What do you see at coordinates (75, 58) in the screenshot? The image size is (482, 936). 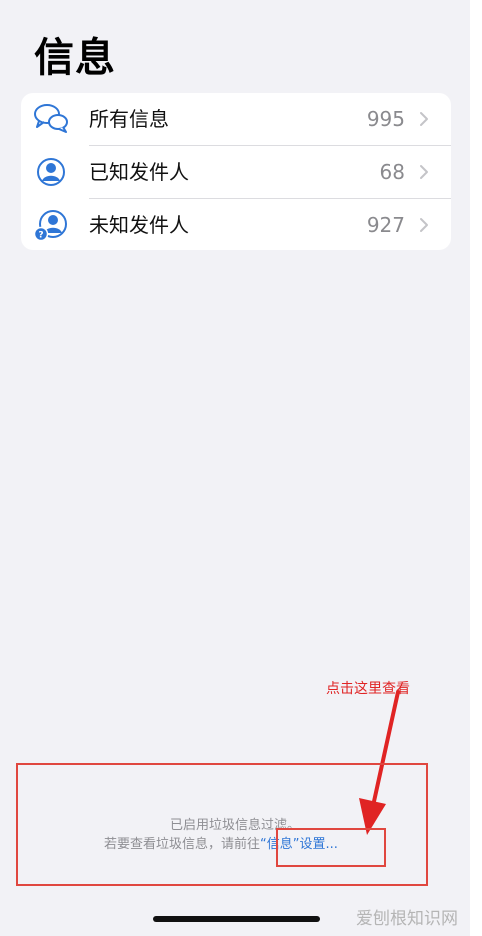 I see `page-title: 信息` at bounding box center [75, 58].